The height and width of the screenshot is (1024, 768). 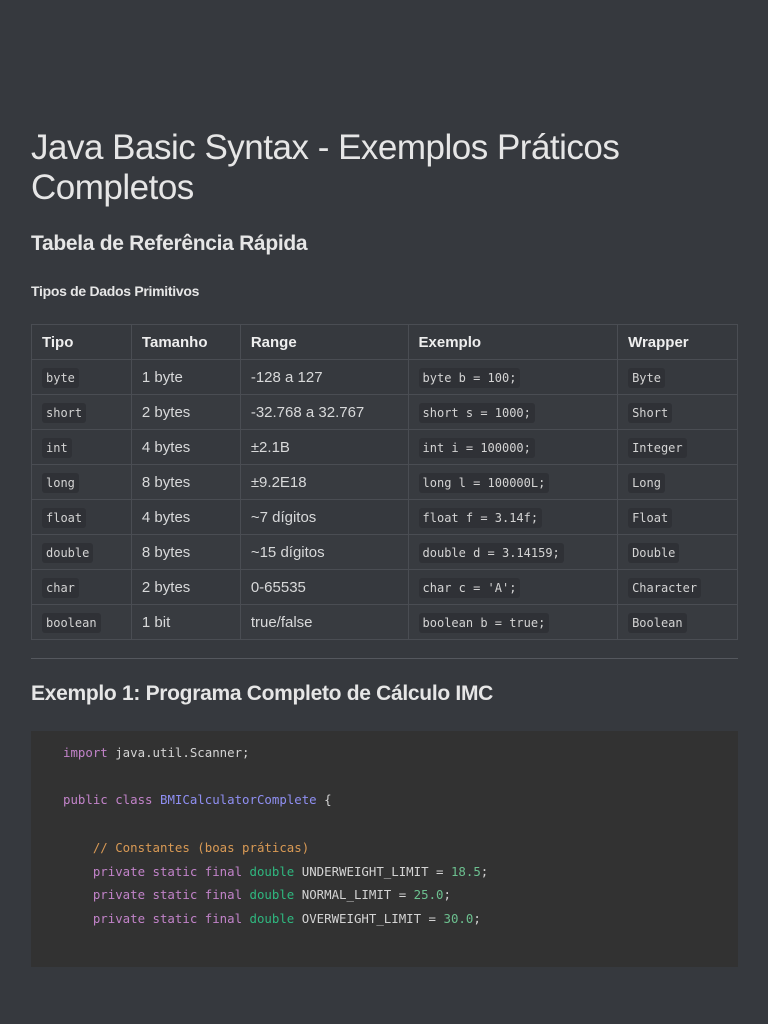 I want to click on table-cell: short, so click(x=81, y=412).